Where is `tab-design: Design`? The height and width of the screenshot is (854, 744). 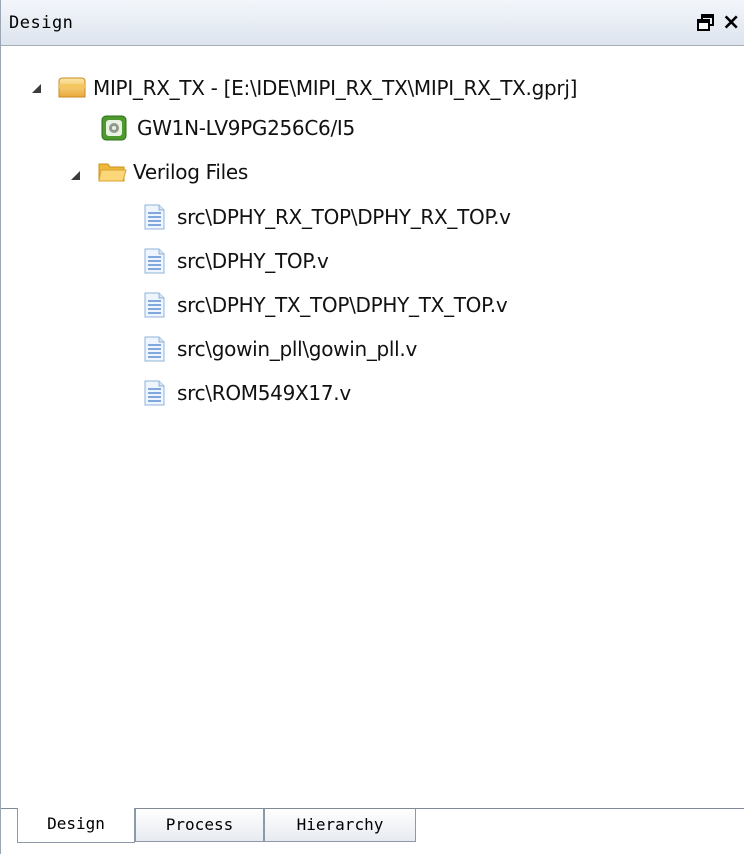
tab-design: Design is located at coordinates (76, 825).